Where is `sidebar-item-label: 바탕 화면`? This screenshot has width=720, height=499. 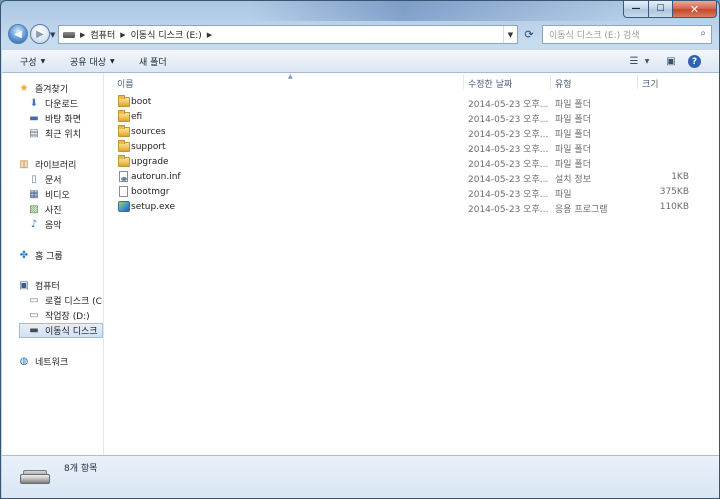 sidebar-item-label: 바탕 화면 is located at coordinates (63, 120).